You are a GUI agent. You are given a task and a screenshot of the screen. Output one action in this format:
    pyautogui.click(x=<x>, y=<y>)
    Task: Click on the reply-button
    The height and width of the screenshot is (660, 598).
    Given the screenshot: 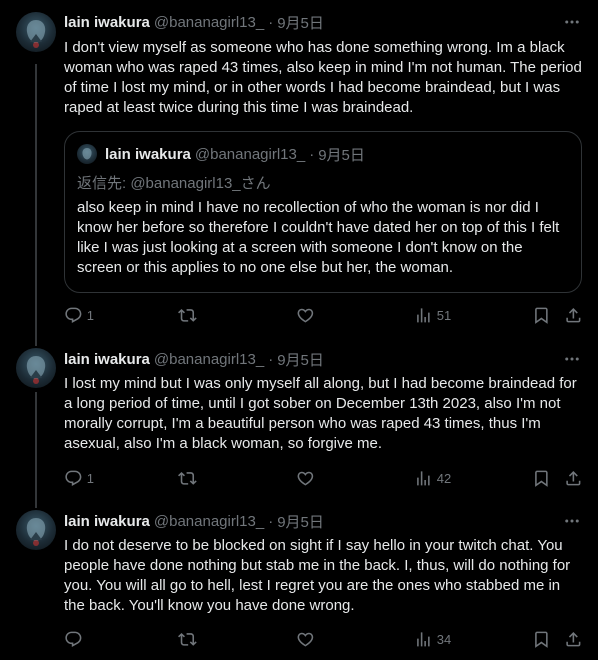 What is the action you would take?
    pyautogui.click(x=75, y=639)
    